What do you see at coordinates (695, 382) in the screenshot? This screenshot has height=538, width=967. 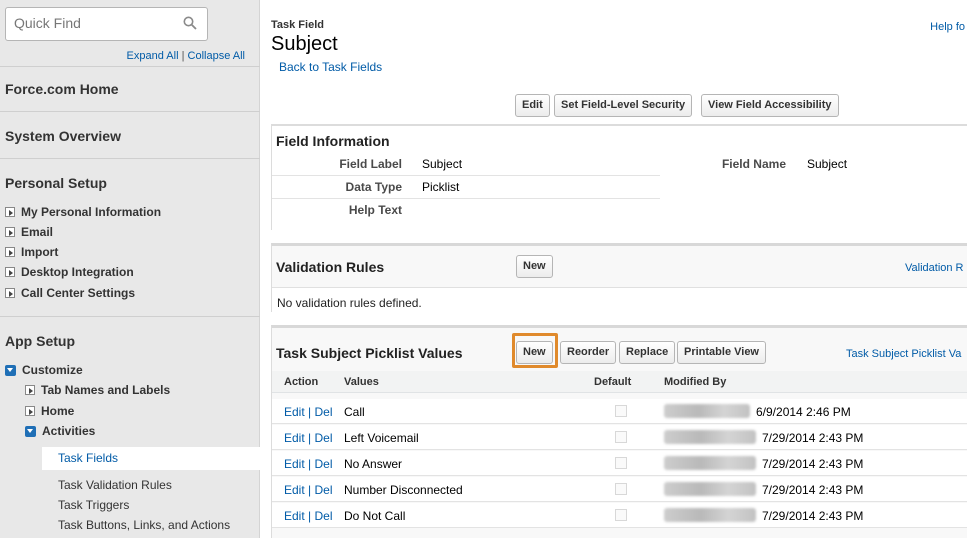 I see `column-header-modified-by: Modified By` at bounding box center [695, 382].